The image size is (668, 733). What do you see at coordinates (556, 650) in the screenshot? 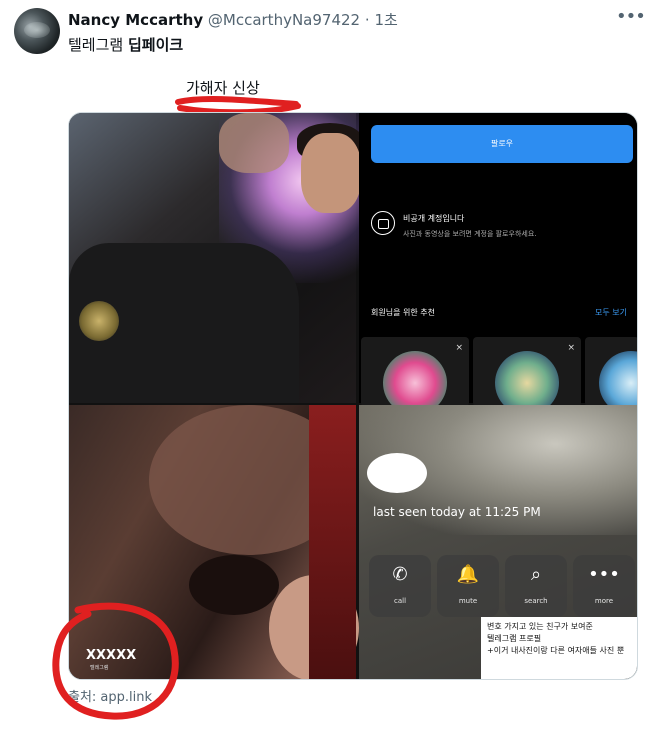
I see `caption-line: +이거 내사진이랑 다른 여자애들 사진 뿐` at bounding box center [556, 650].